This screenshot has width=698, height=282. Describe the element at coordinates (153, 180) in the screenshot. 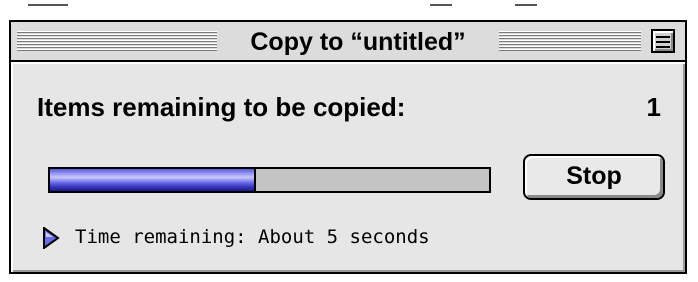

I see `progress-bar-fill` at that location.